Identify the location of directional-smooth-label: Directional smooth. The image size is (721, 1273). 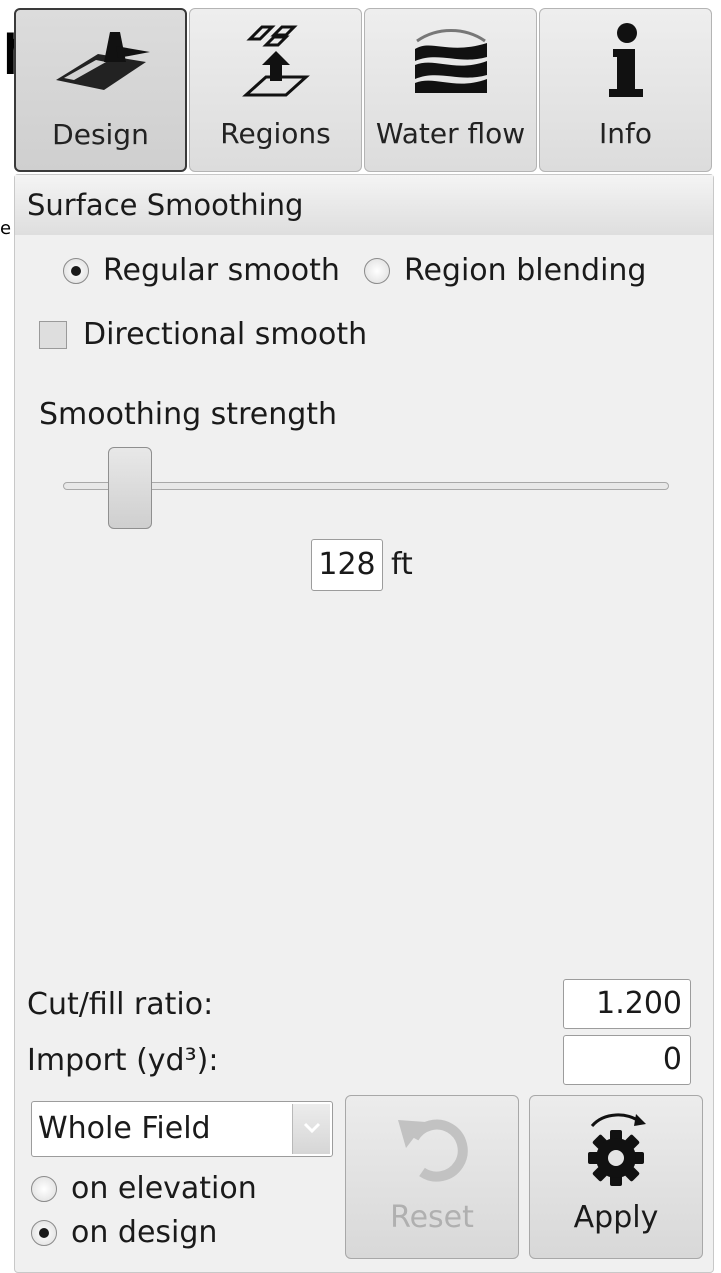
(225, 334).